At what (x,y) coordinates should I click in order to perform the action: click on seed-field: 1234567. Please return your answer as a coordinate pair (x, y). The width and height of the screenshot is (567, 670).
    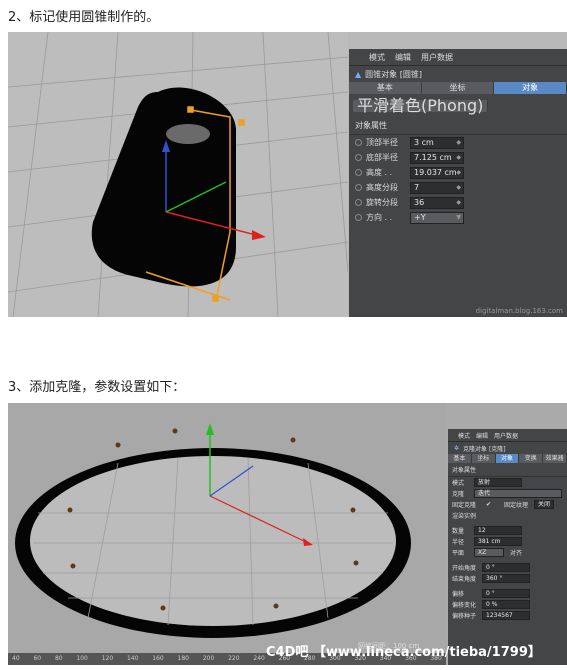
    Looking at the image, I should click on (506, 615).